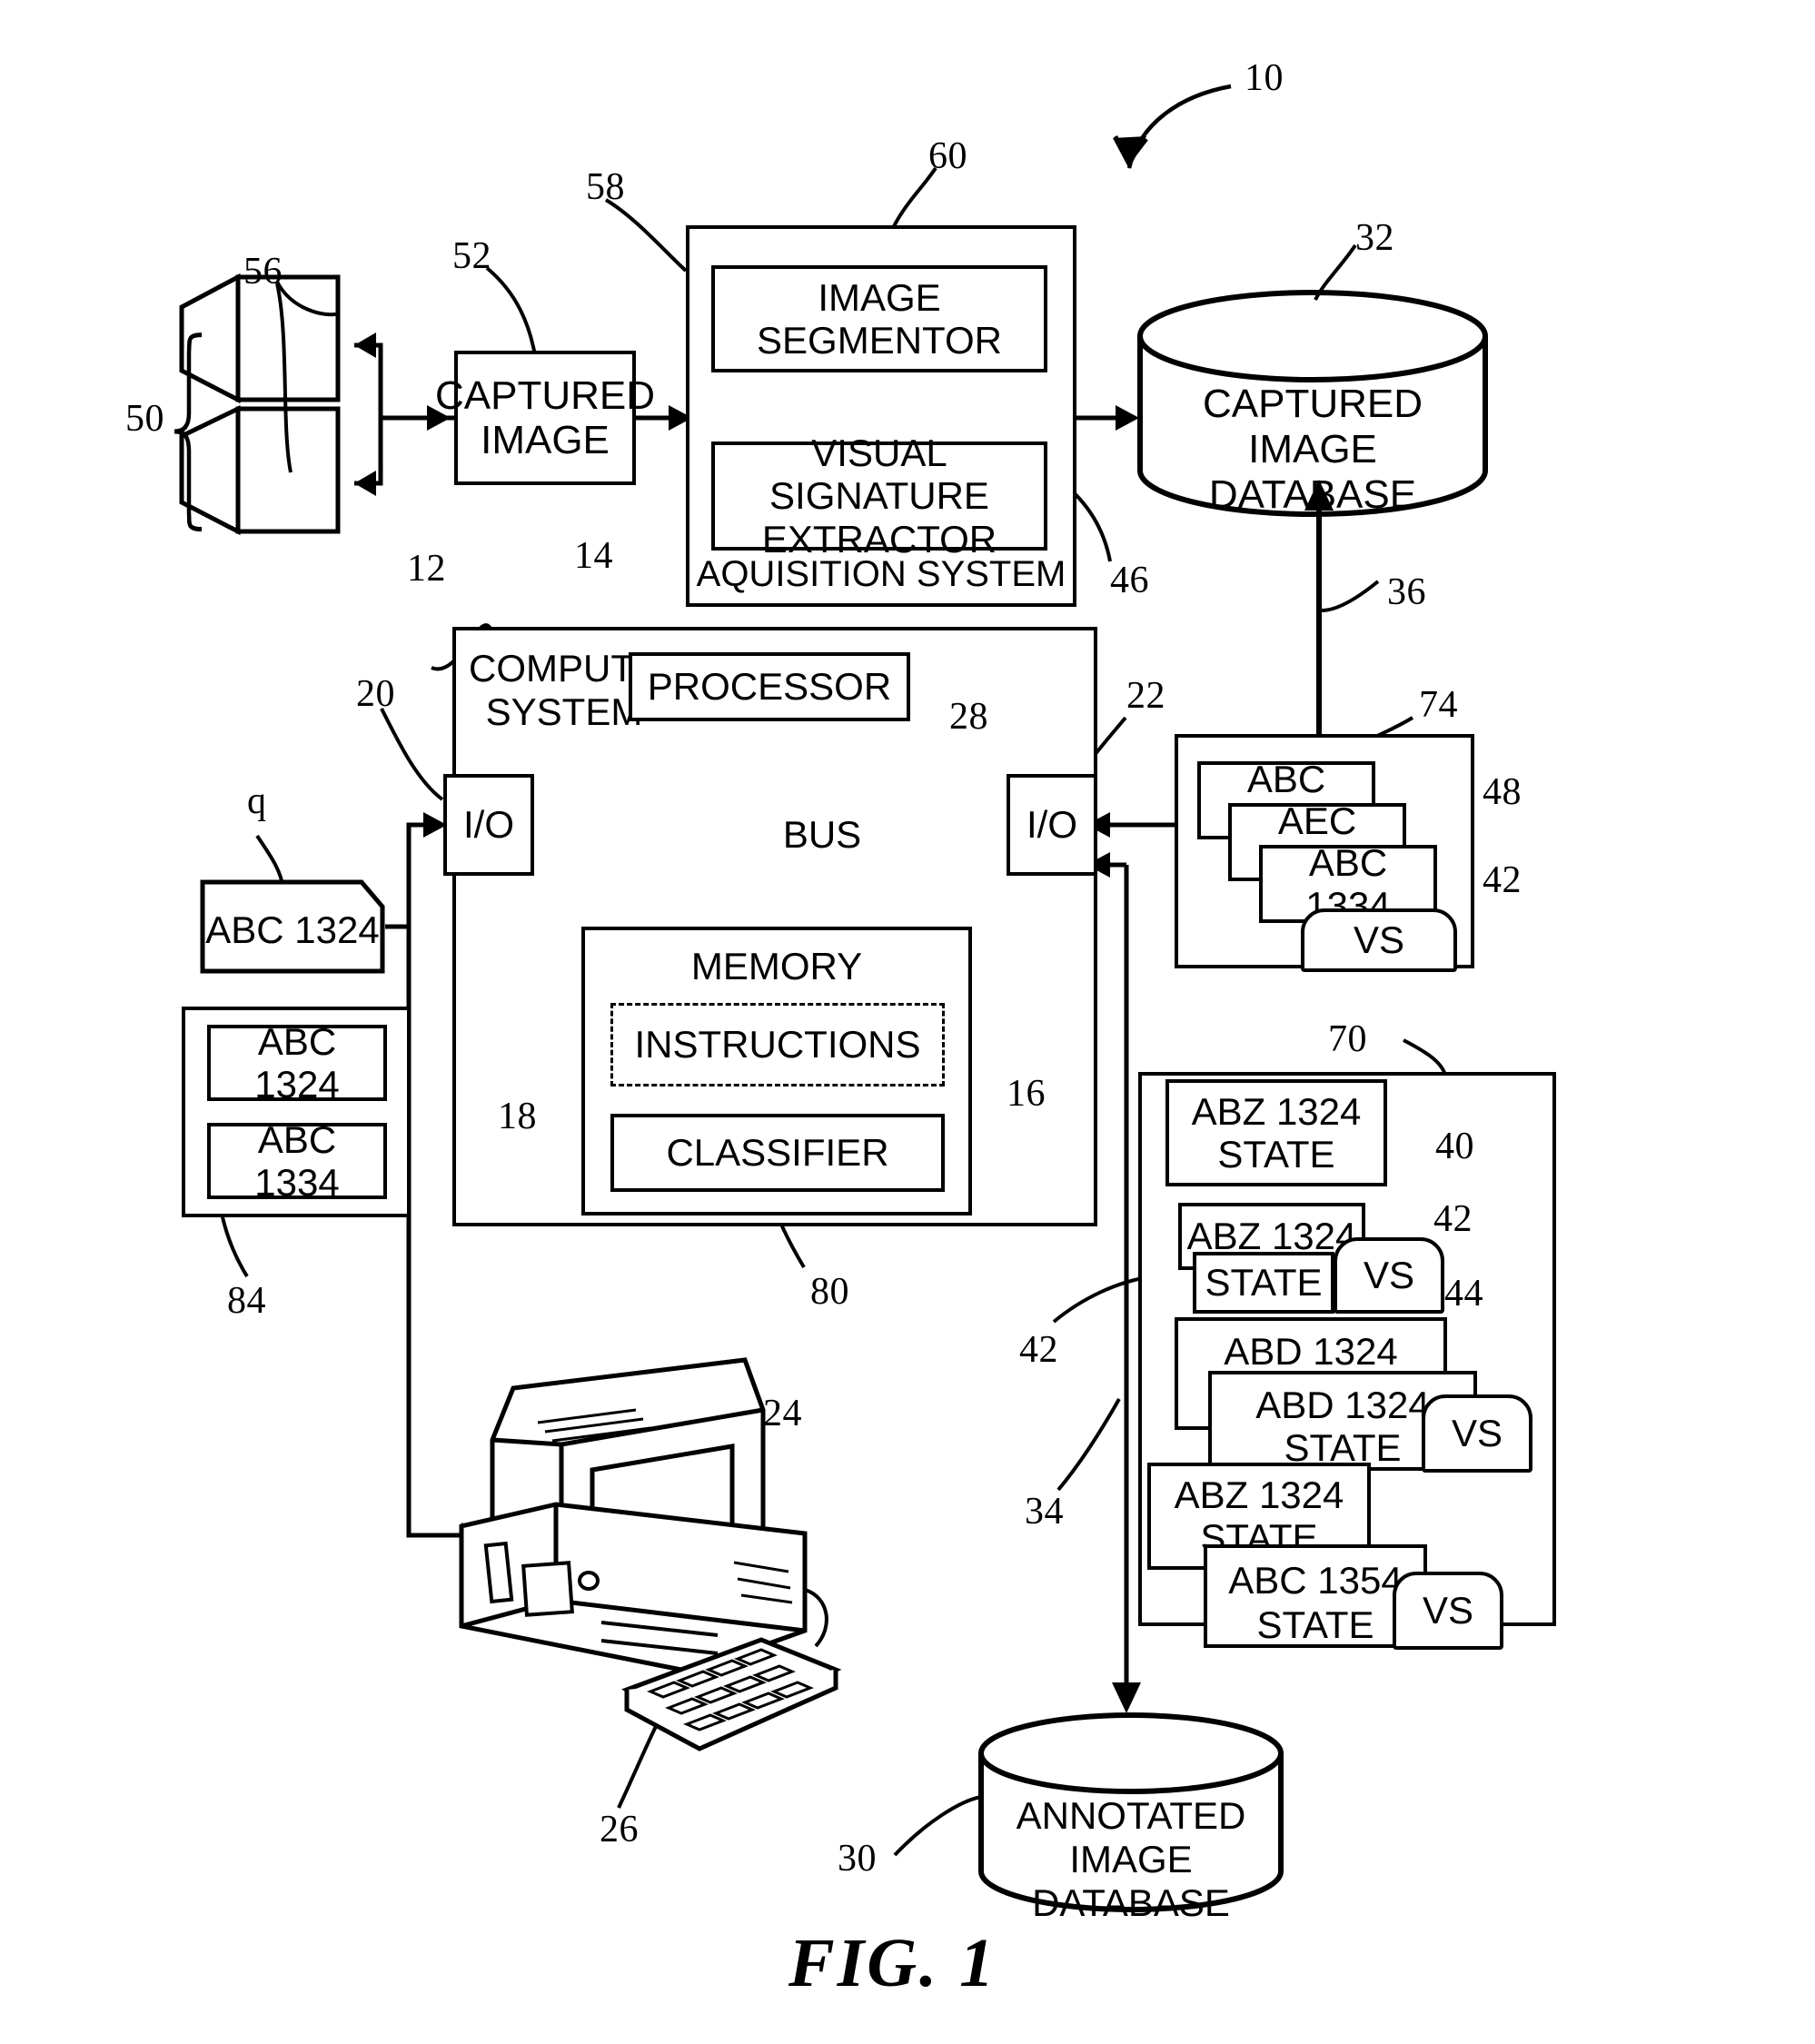 The image size is (1815, 2044). What do you see at coordinates (292, 930) in the screenshot?
I see `query-box-label: ABC 1324` at bounding box center [292, 930].